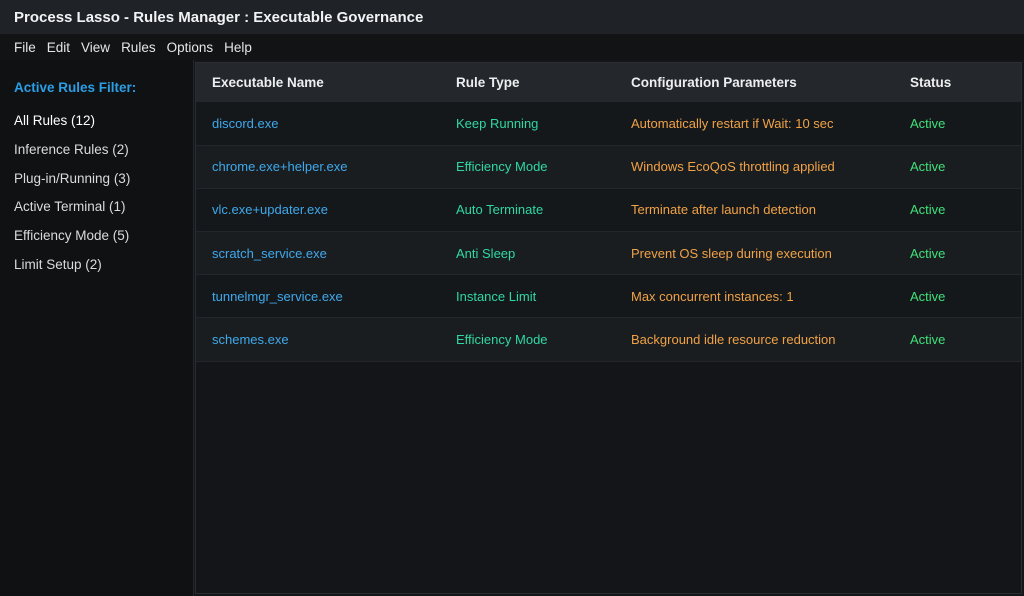  Describe the element at coordinates (500, 210) in the screenshot. I see `rule-type: Auto Terminate` at that location.